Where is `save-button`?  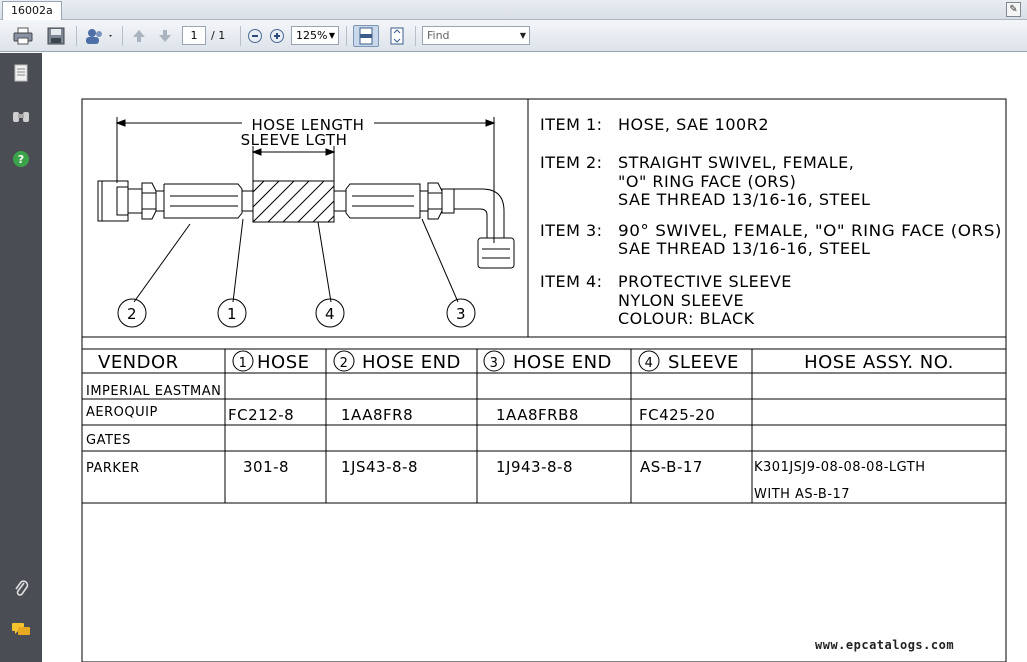 save-button is located at coordinates (56, 36).